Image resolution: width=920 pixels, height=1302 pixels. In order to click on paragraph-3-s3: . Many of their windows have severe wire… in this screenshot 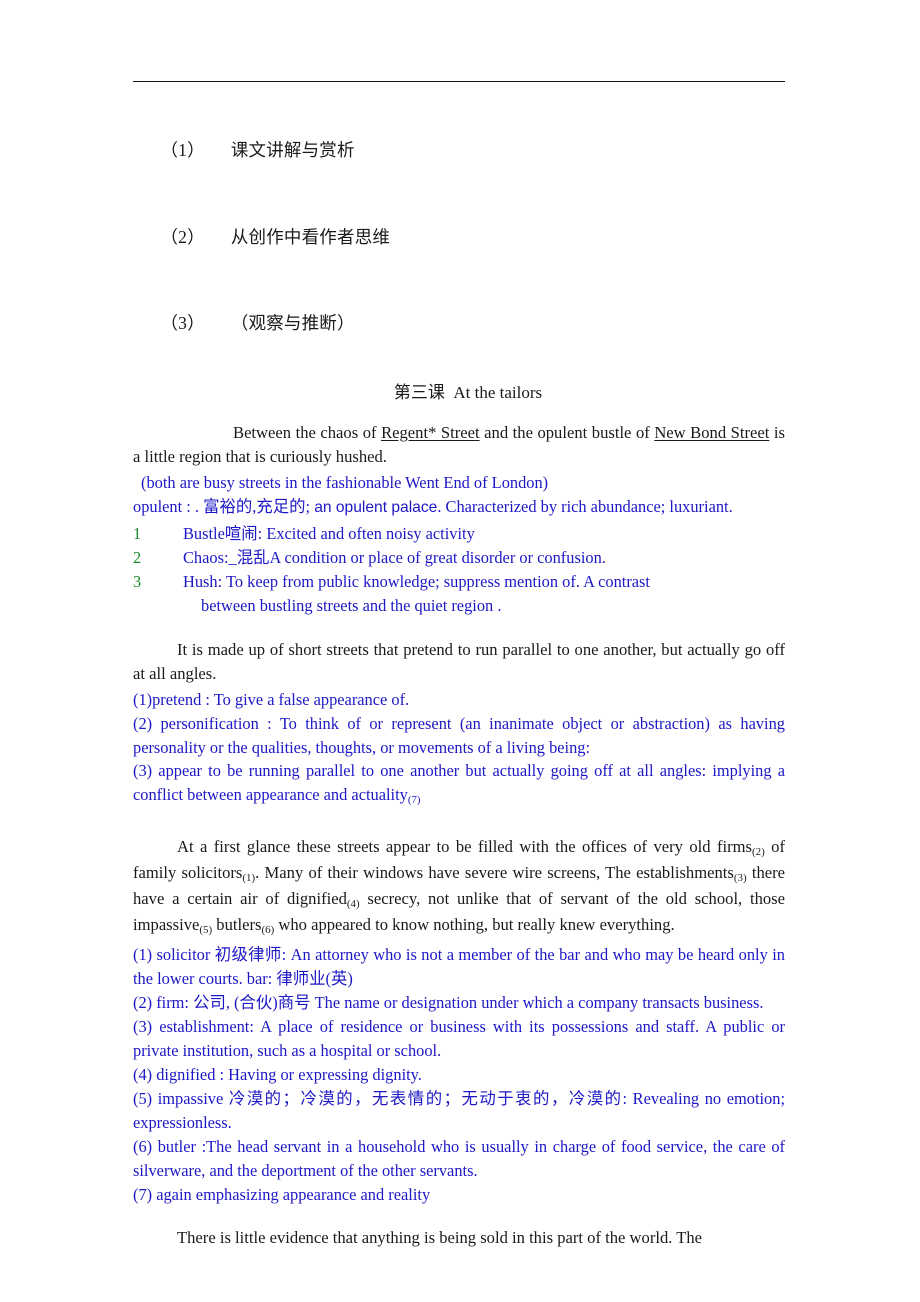, I will do `click(494, 873)`.